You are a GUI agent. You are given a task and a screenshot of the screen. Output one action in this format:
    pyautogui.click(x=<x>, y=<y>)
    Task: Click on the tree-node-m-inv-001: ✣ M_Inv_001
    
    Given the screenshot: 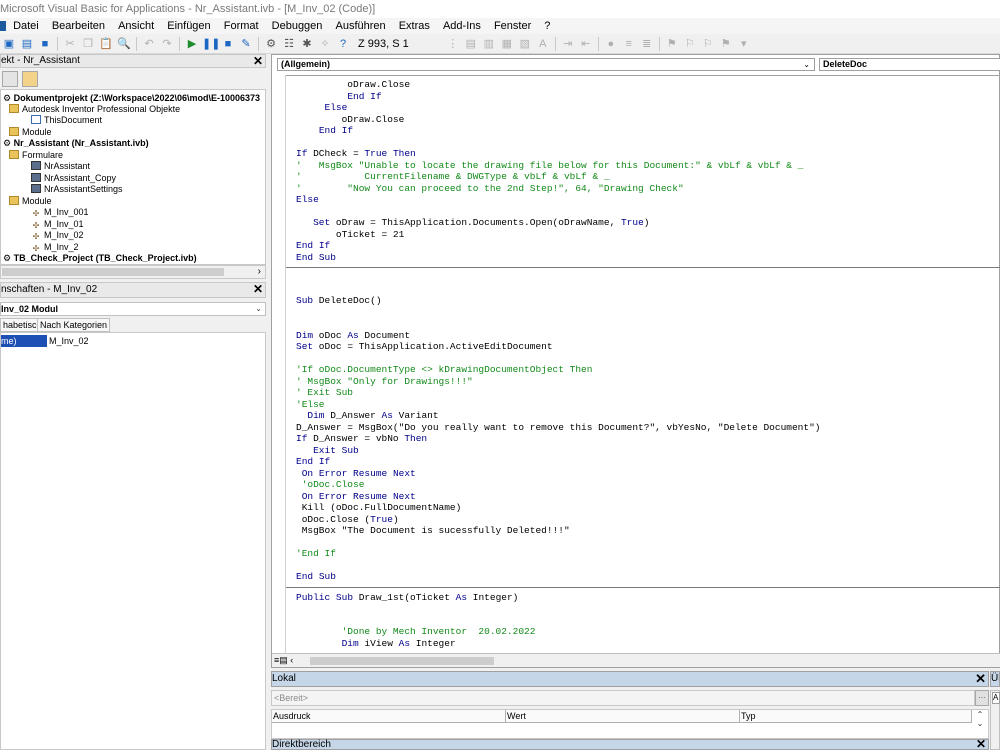 What is the action you would take?
    pyautogui.click(x=60, y=212)
    